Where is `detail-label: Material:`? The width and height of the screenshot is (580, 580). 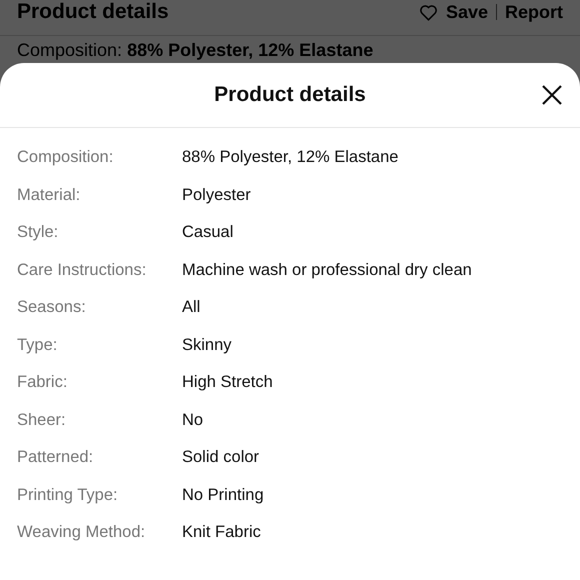
detail-label: Material: is located at coordinates (49, 195).